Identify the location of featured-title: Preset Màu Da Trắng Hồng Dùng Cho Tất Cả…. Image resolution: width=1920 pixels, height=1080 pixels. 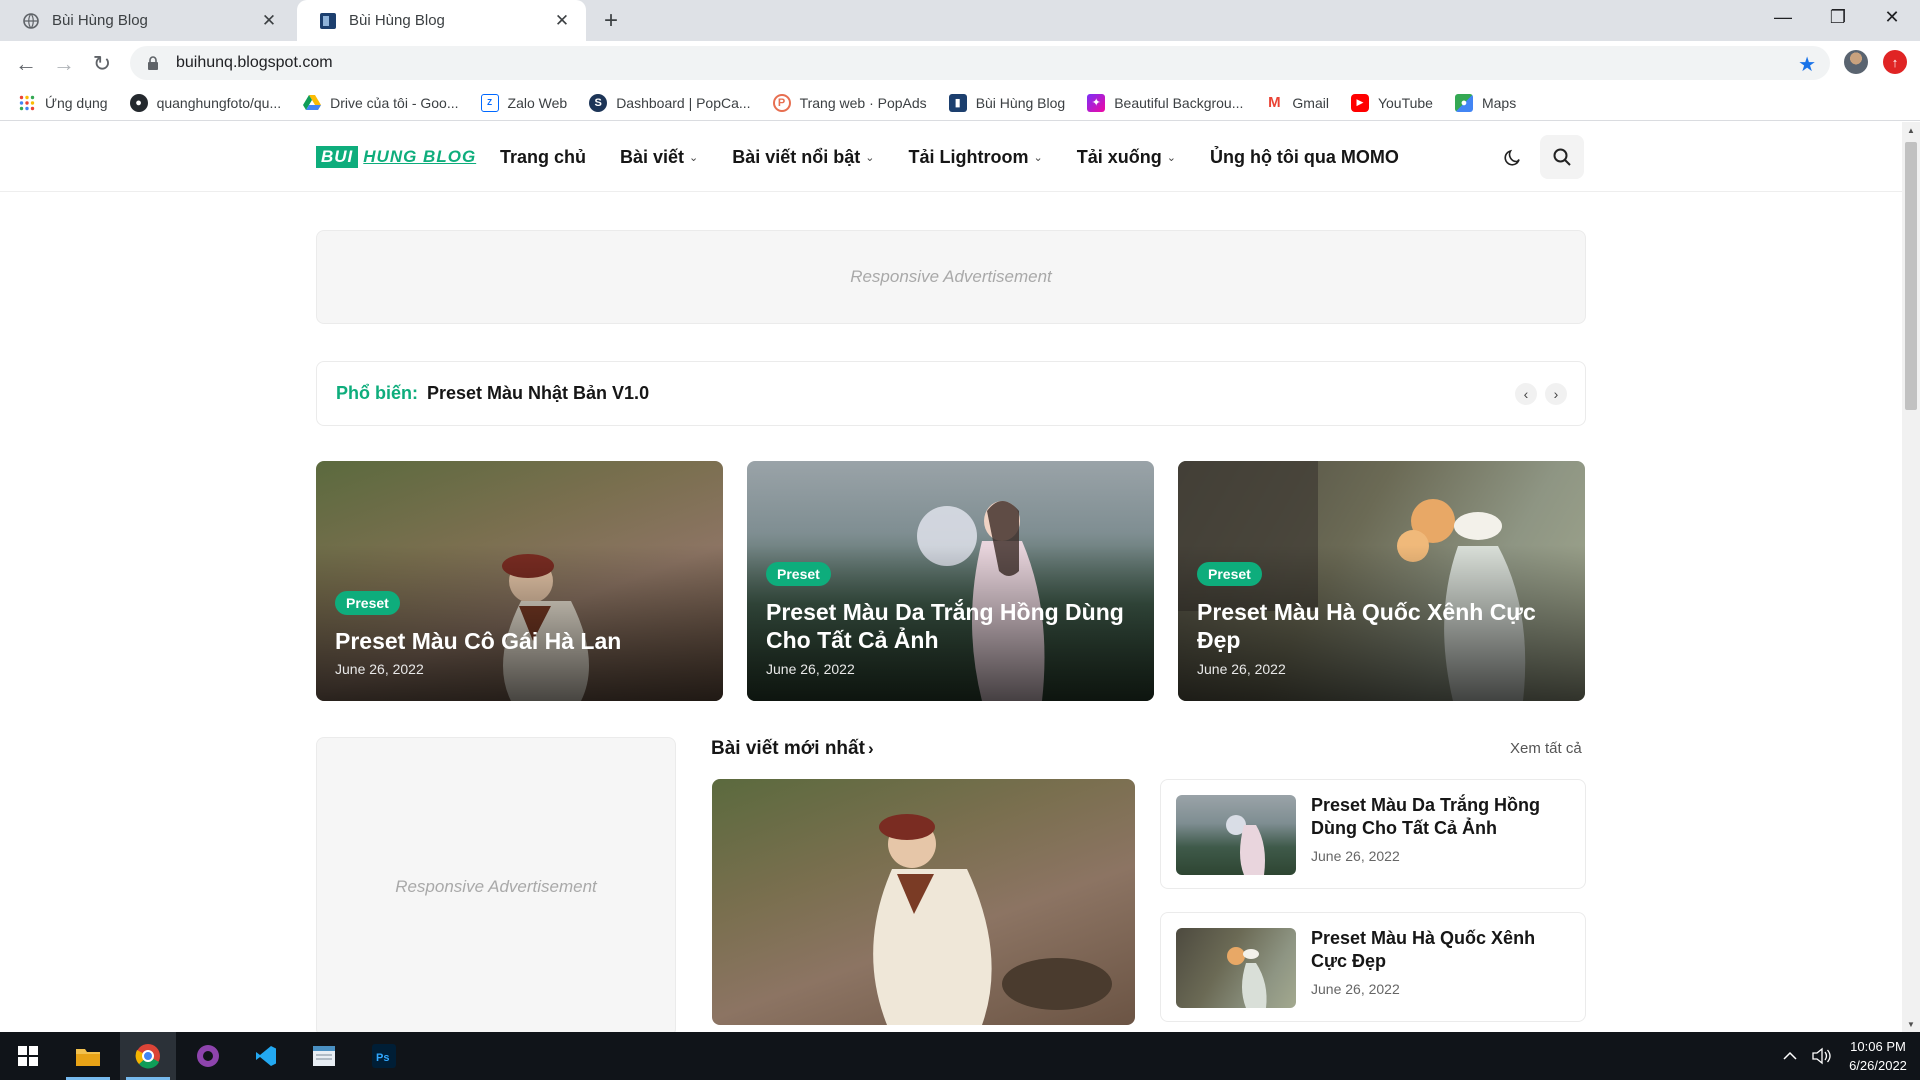
(951, 626).